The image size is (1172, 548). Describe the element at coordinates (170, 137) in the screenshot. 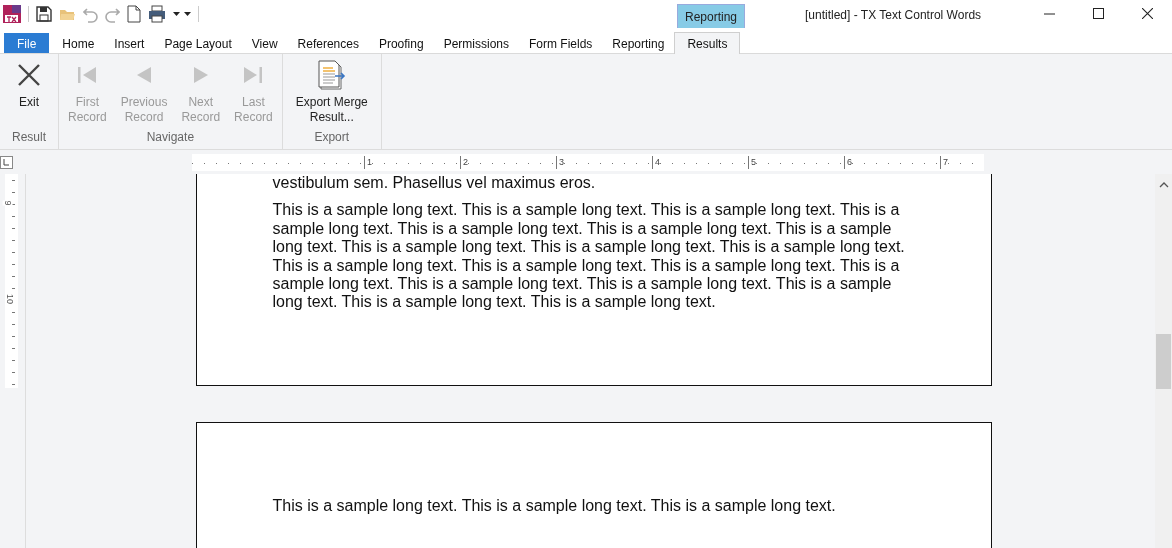

I see `group-label: Navigate` at that location.